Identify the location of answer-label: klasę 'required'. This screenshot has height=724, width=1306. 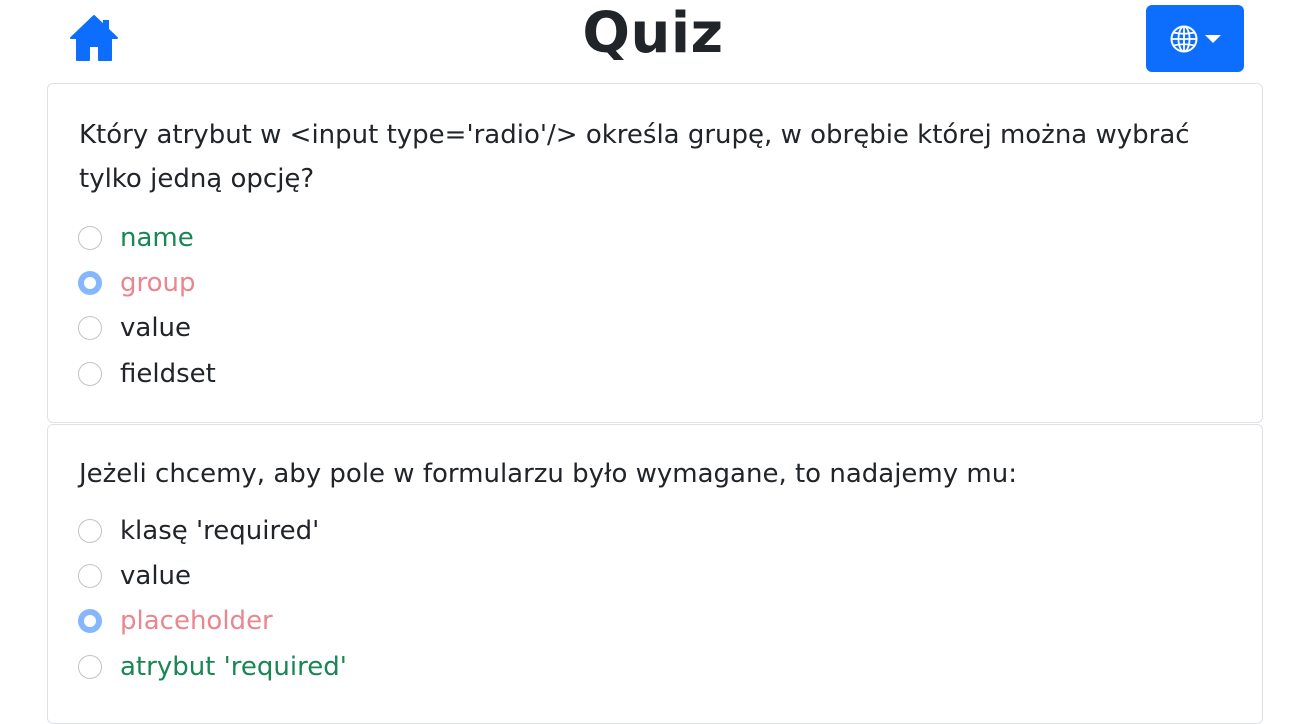
(220, 530).